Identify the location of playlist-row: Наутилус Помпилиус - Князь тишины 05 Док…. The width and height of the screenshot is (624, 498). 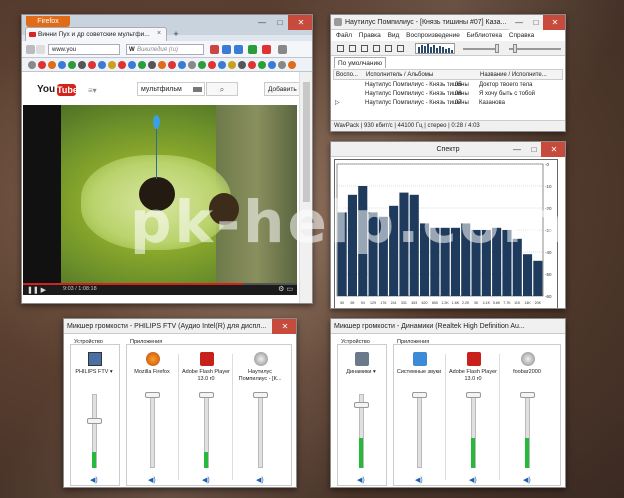
(448, 85).